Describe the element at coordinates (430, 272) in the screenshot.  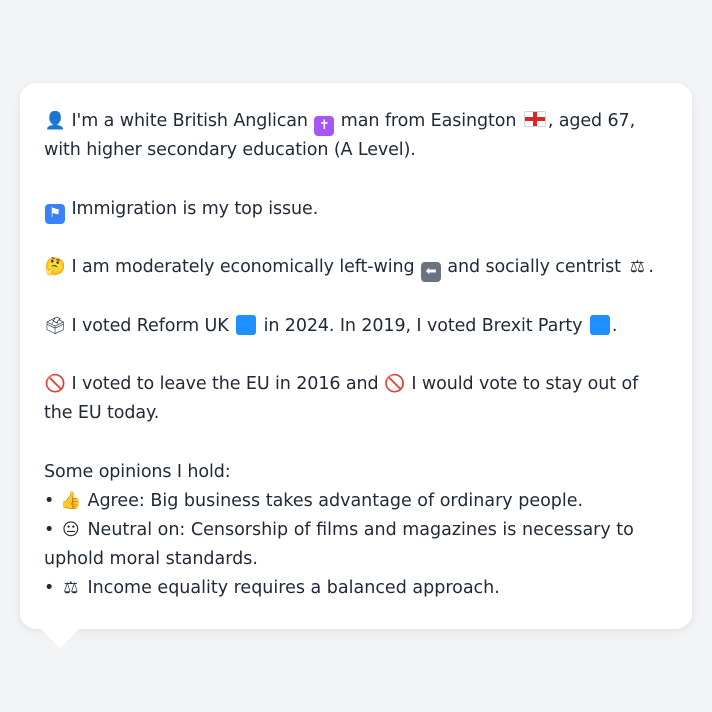
I see `left-arrow-icon: ⬅` at that location.